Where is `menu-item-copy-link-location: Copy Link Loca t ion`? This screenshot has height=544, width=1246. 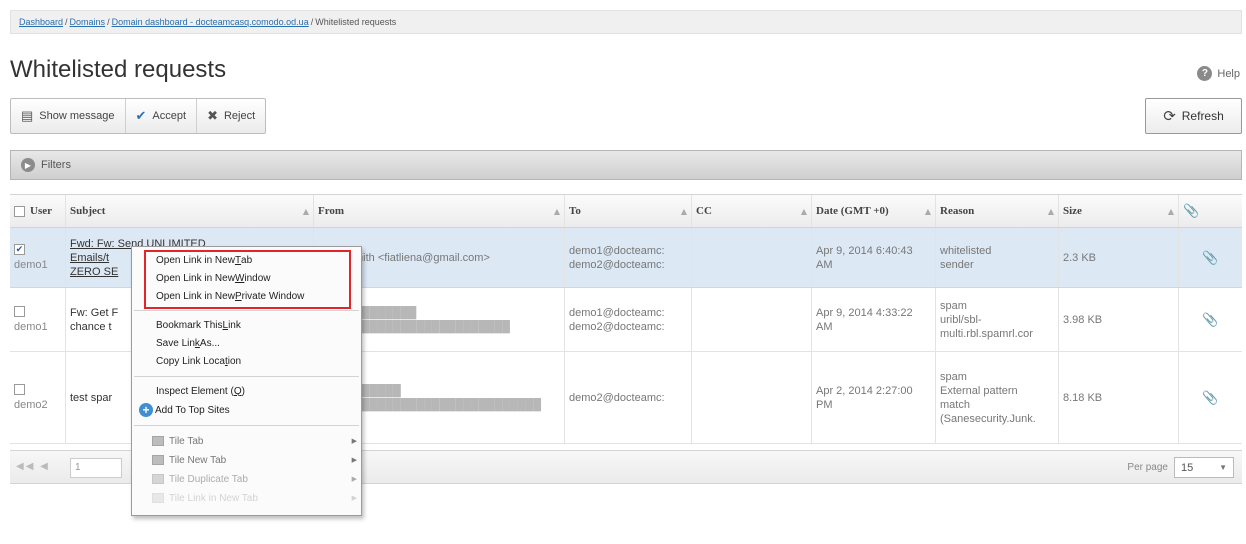
menu-item-copy-link-location: Copy Link Loca t ion is located at coordinates (198, 361).